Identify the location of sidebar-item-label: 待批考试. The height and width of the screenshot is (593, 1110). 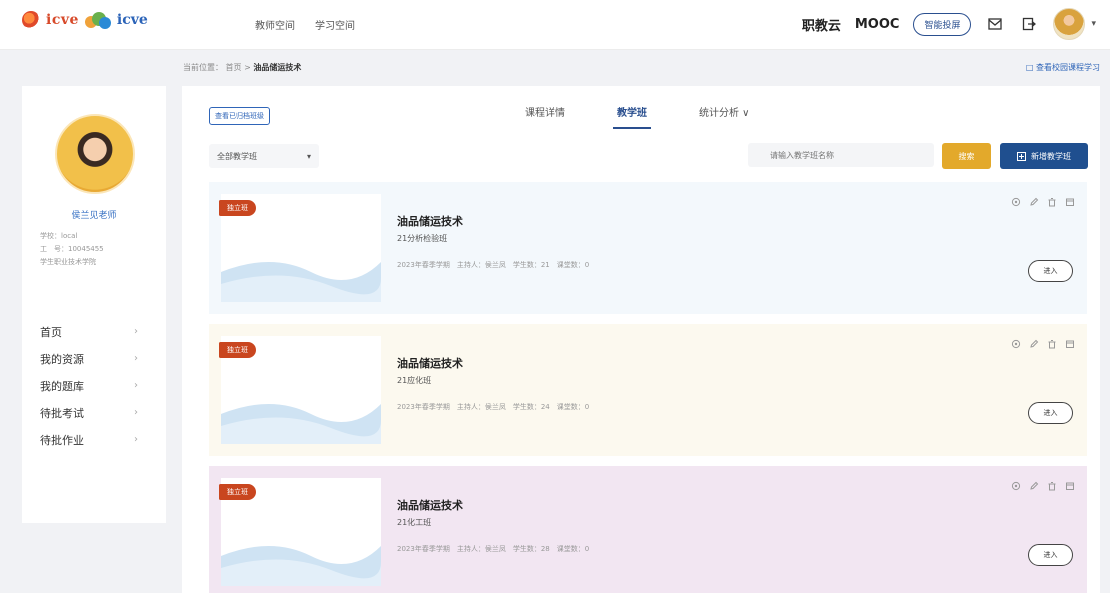
(62, 413).